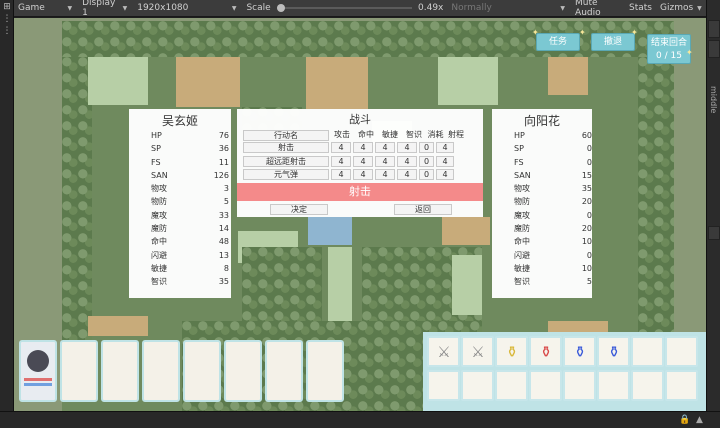 Image resolution: width=720 pixels, height=428 pixels. Describe the element at coordinates (456, 134) in the screenshot. I see `column-header: 射程` at that location.